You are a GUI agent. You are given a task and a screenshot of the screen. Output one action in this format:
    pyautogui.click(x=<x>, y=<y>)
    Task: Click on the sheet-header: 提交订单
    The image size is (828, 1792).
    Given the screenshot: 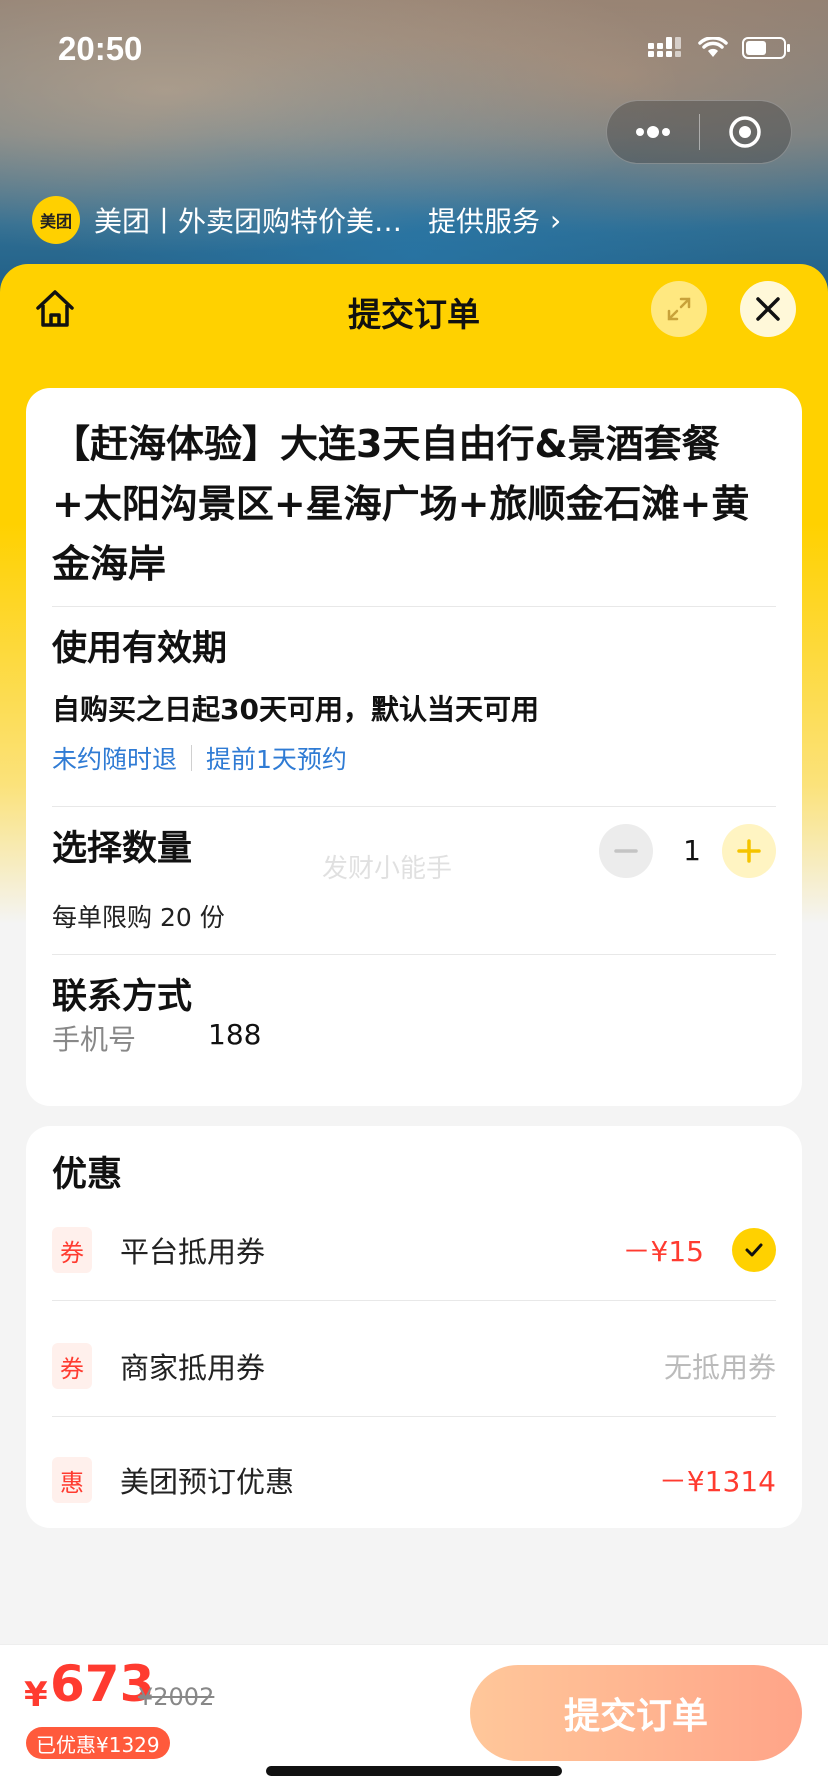 What is the action you would take?
    pyautogui.click(x=414, y=314)
    